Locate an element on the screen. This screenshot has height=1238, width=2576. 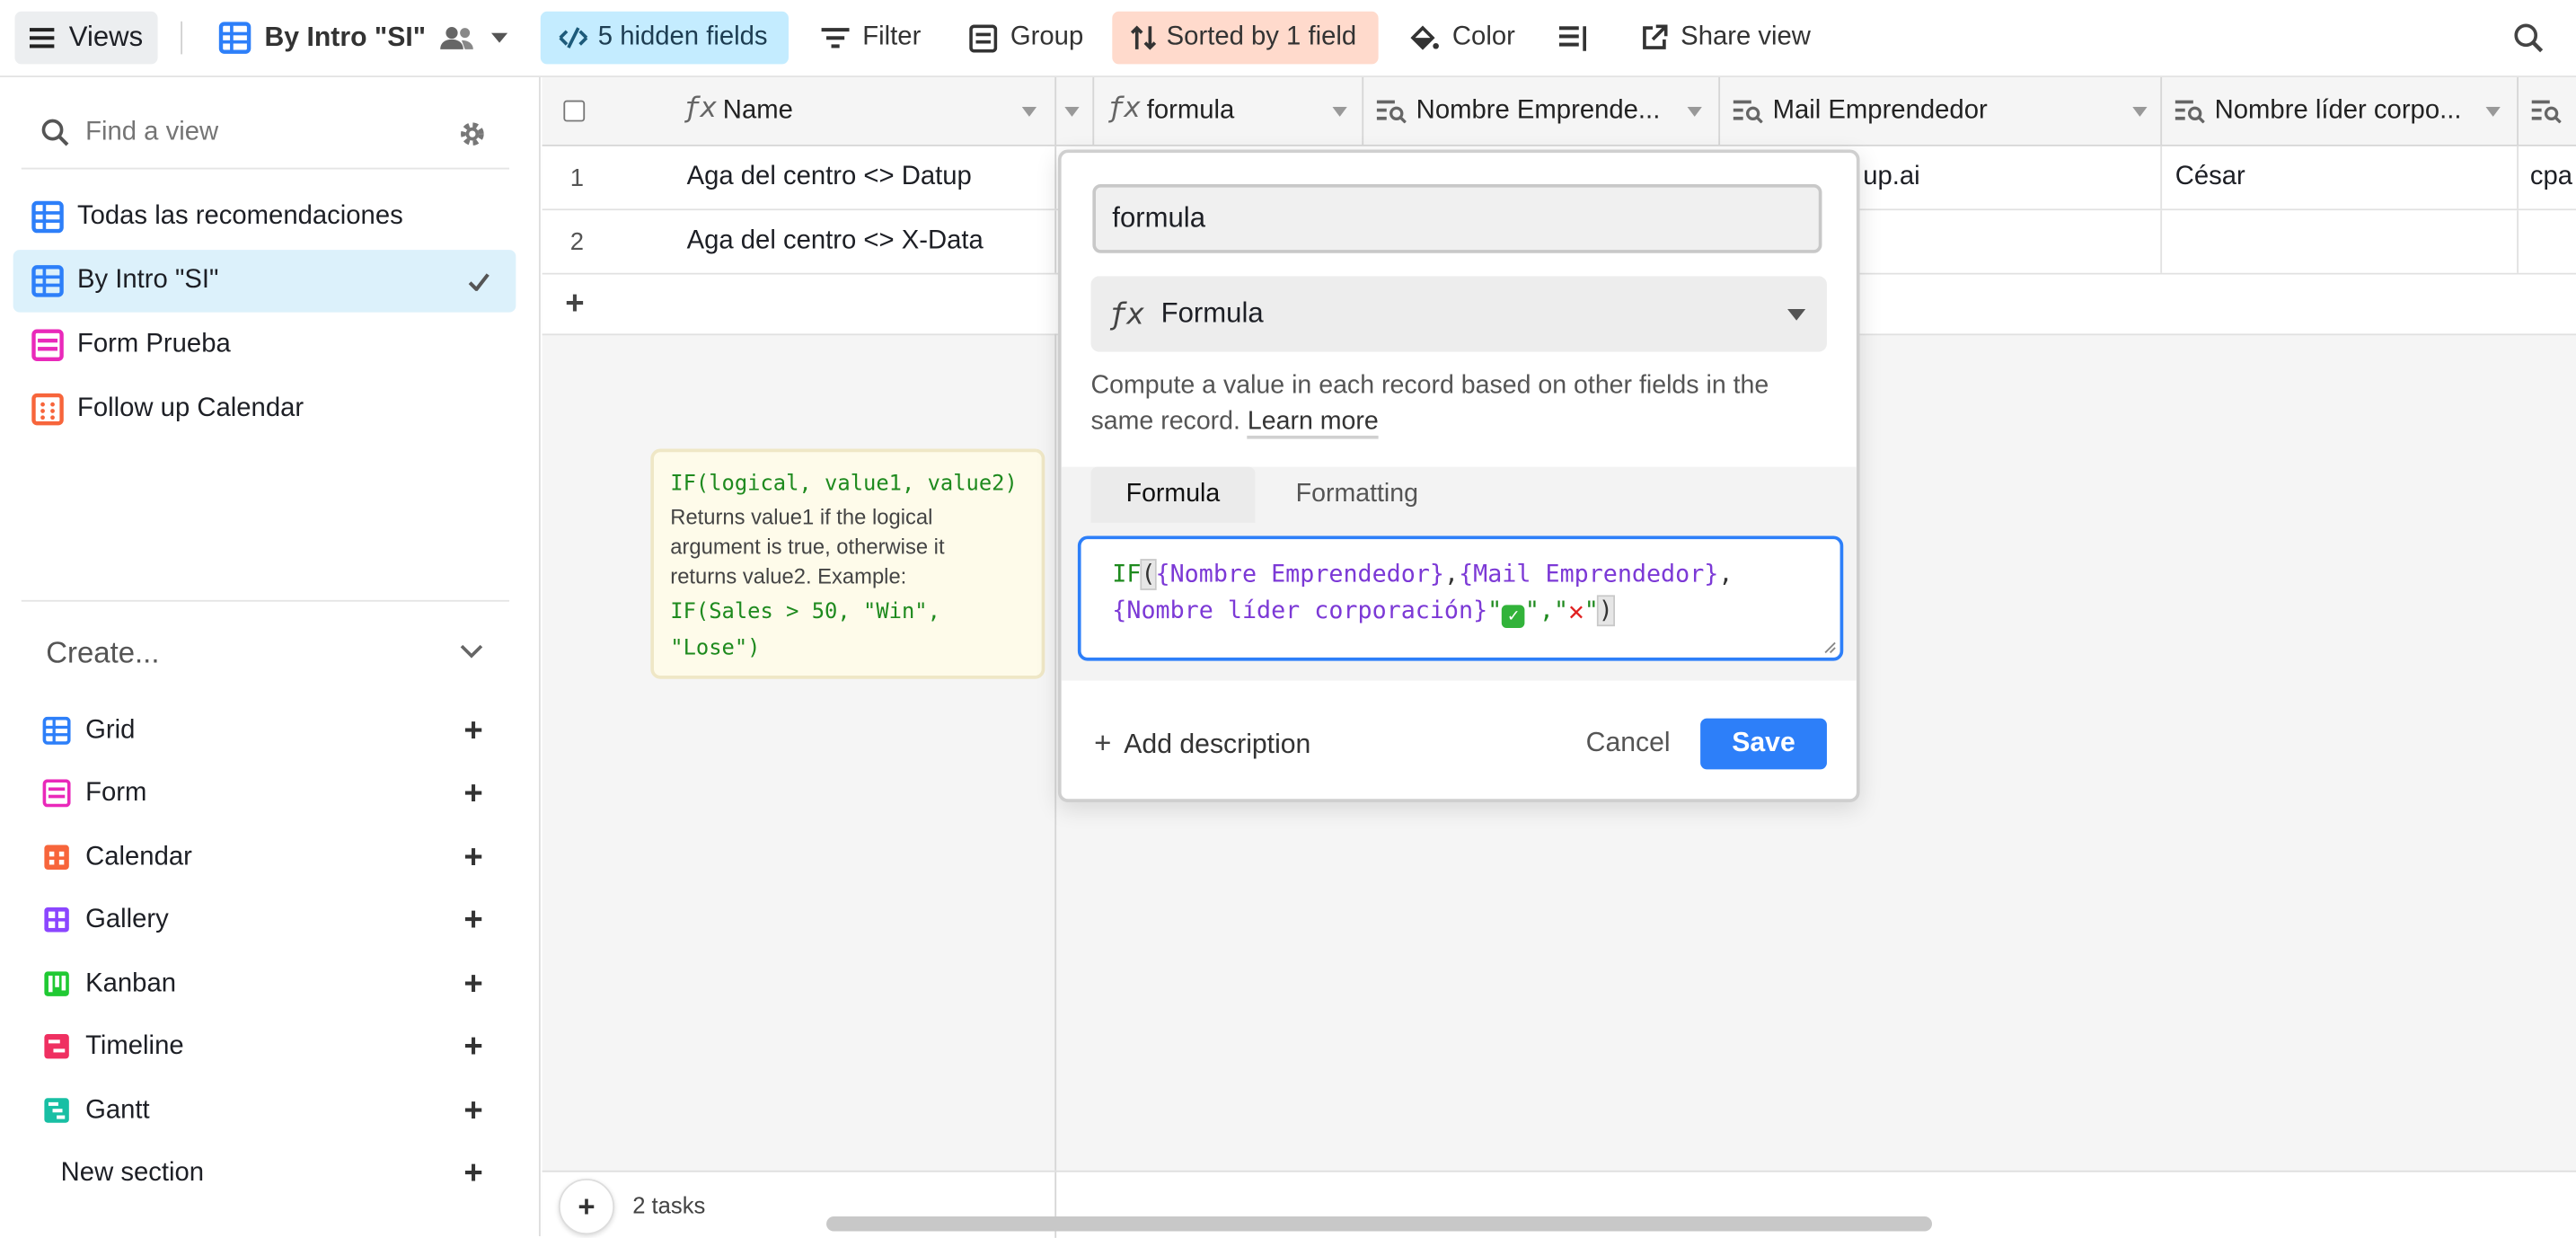
column-header-formula: ƒx formula is located at coordinates (1229, 111).